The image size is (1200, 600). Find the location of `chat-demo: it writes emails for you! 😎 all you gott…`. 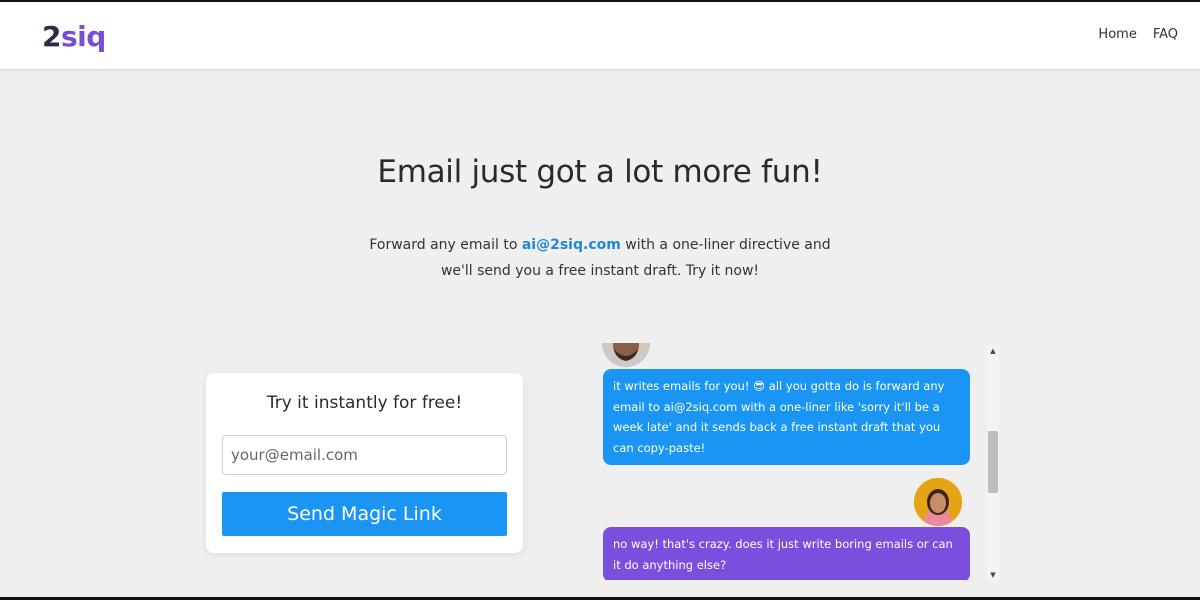

chat-demo: it writes emails for you! 😎 all you gott… is located at coordinates (797, 461).